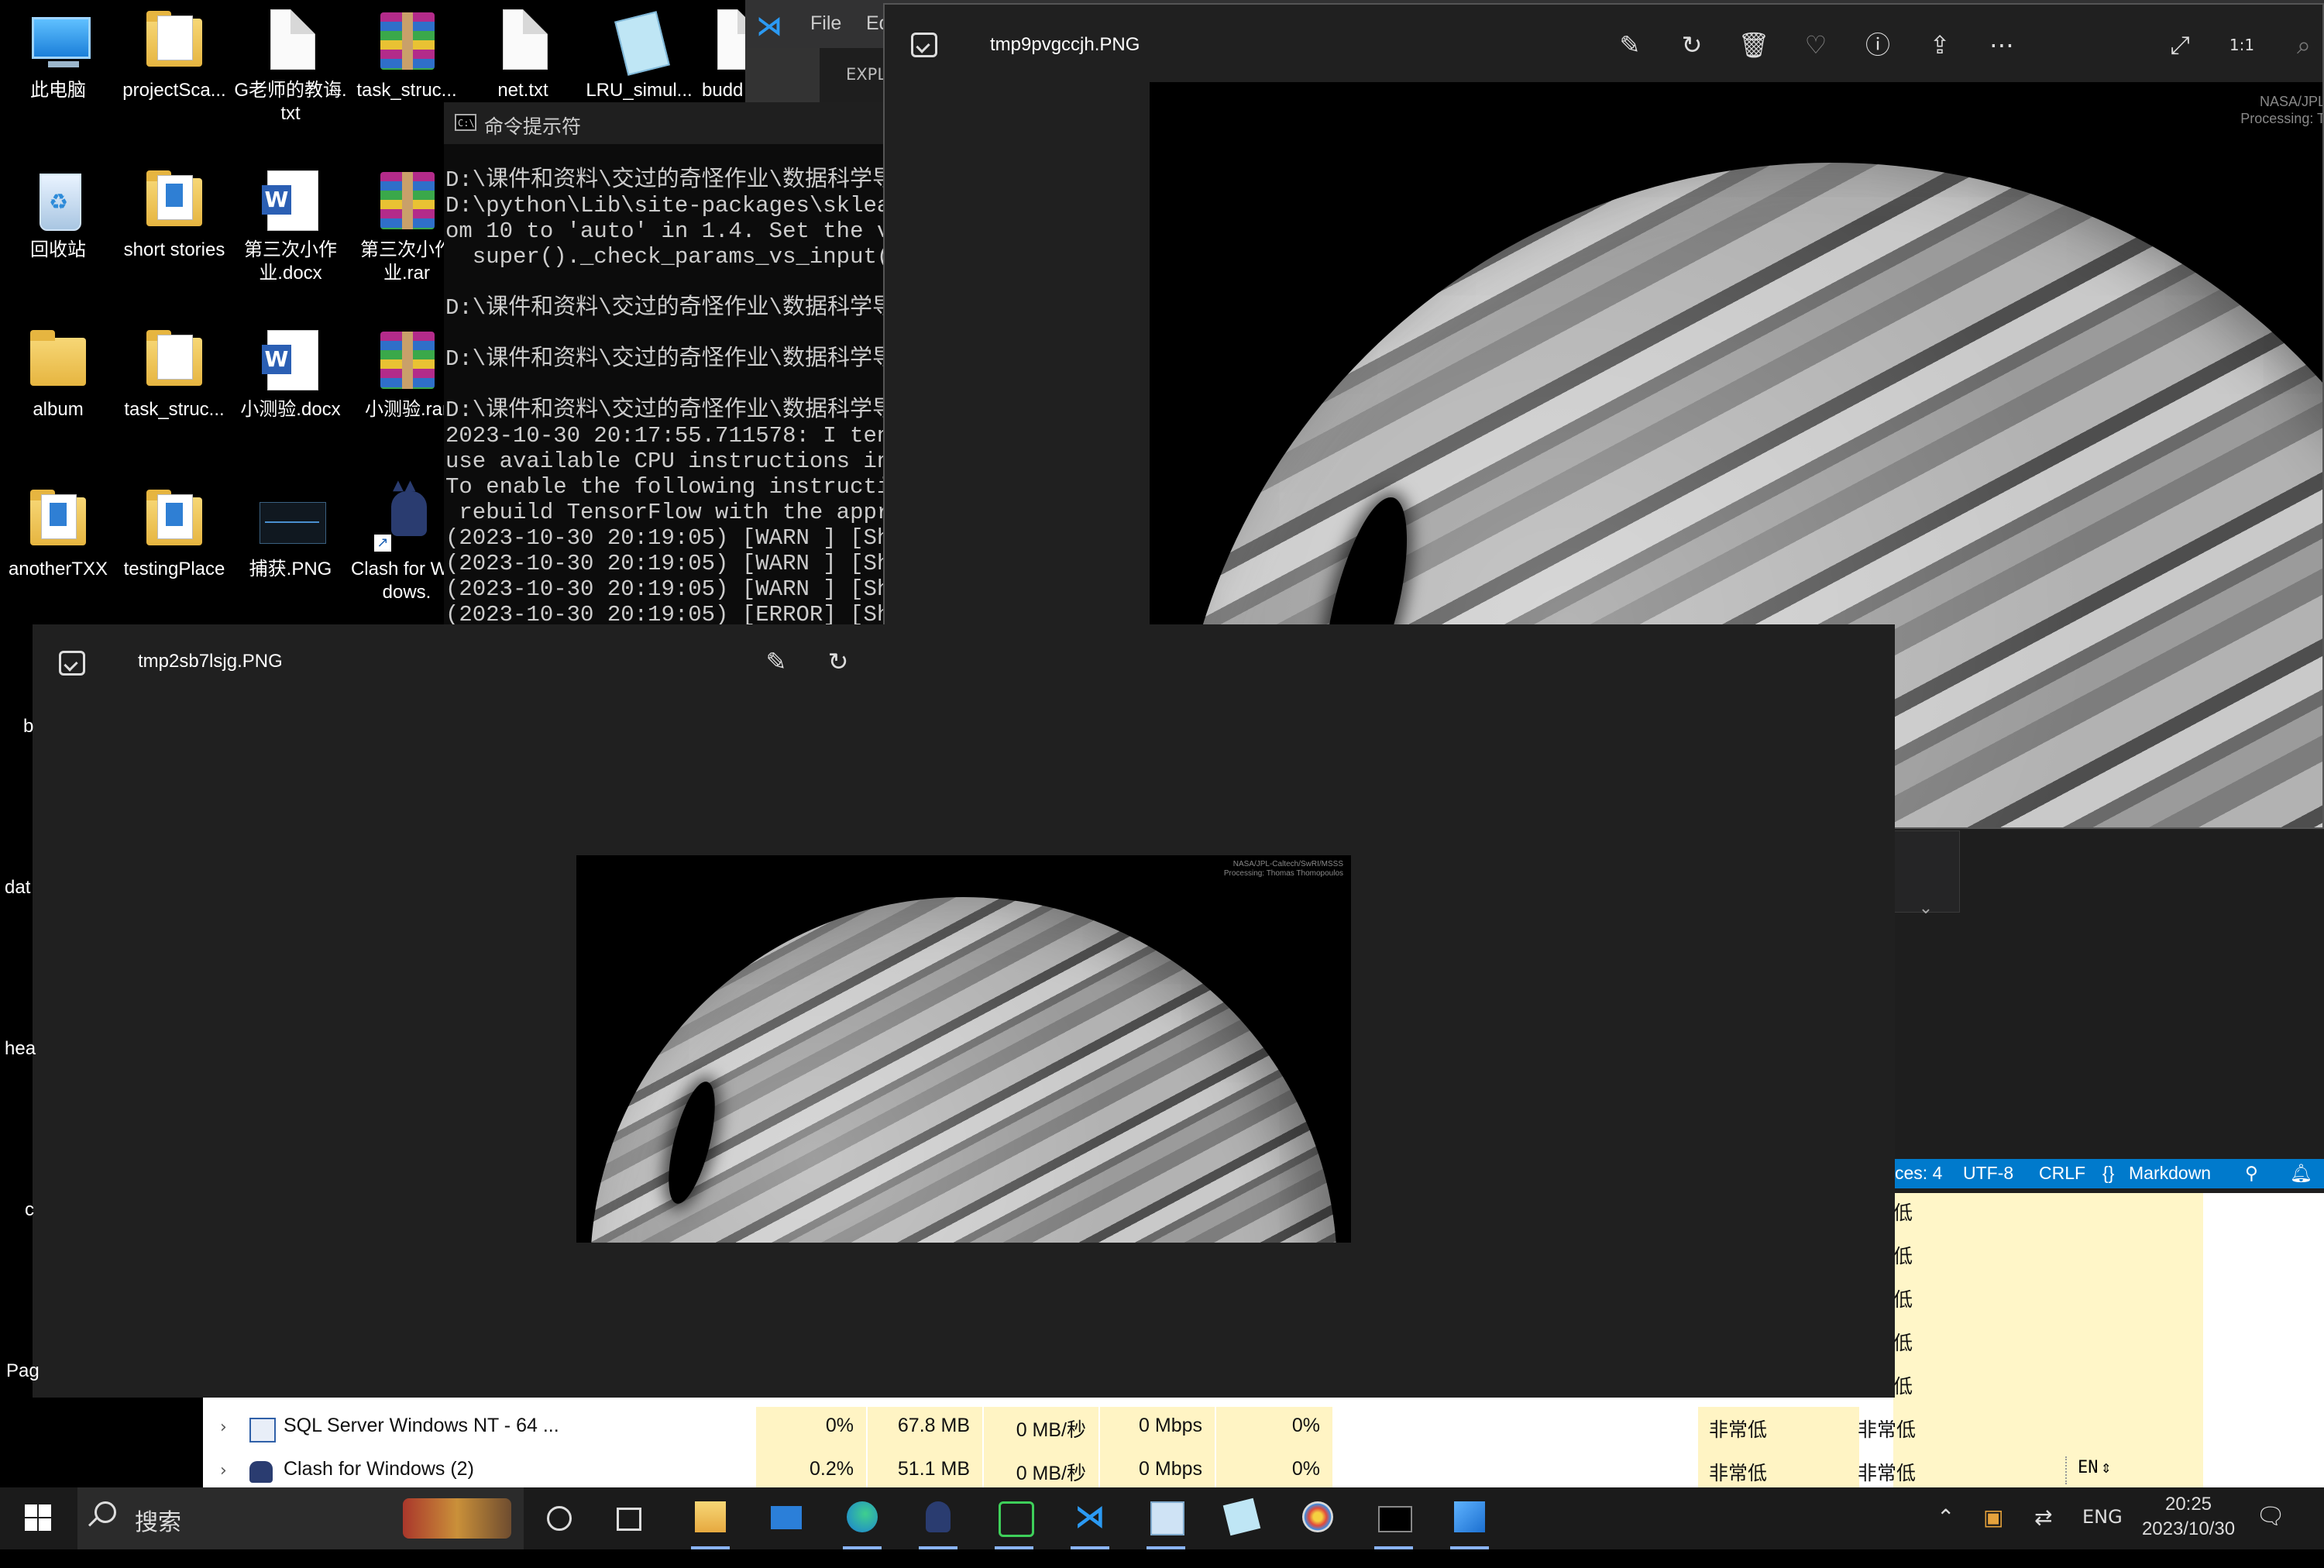  What do you see at coordinates (2270, 1534) in the screenshot?
I see `notifications-icon: 🗨︎` at bounding box center [2270, 1534].